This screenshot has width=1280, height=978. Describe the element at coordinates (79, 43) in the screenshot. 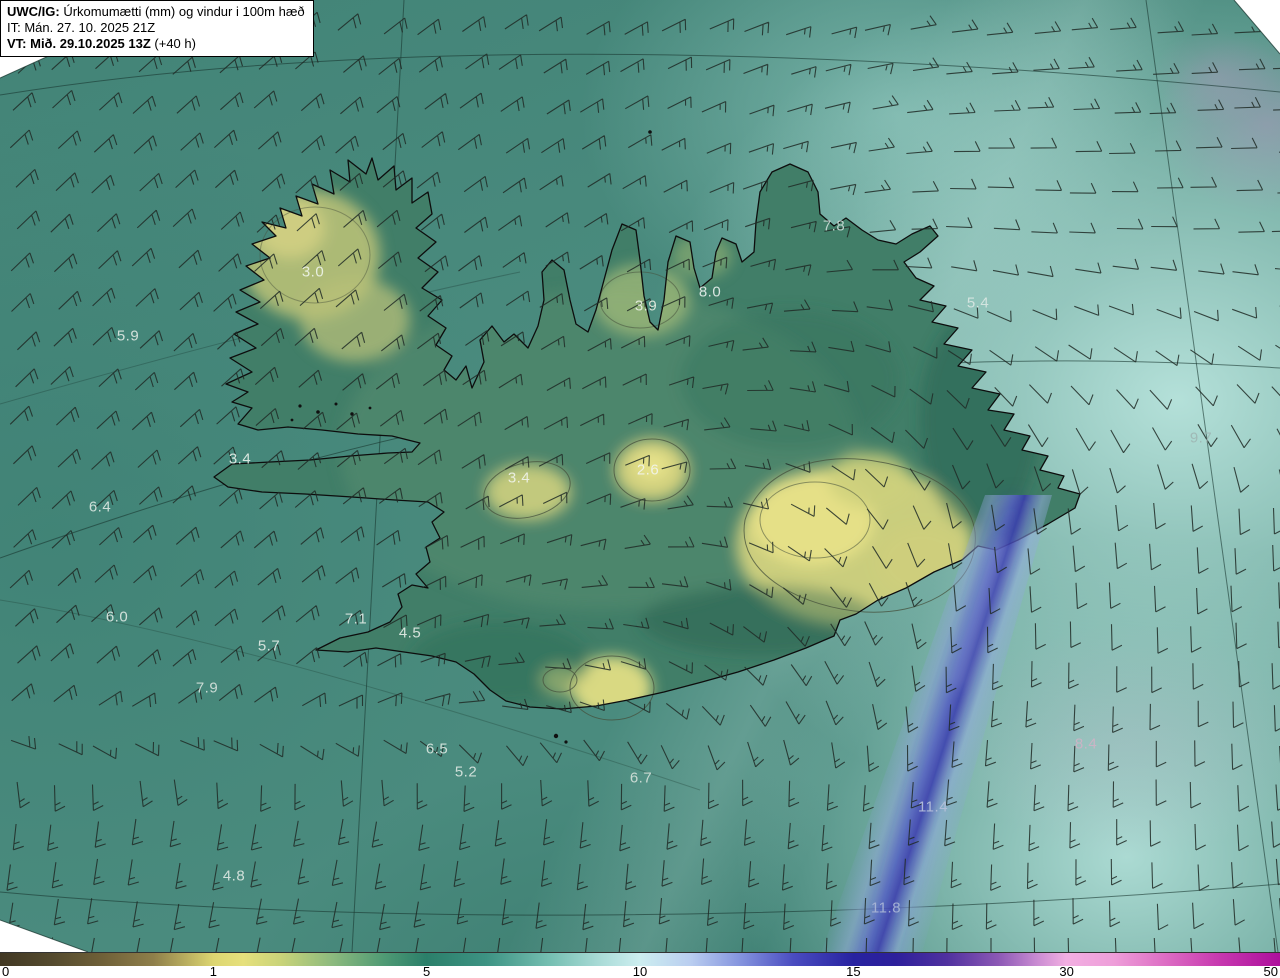

I see `valid-time: VT: Mið. 29.10.2025 13Z` at that location.